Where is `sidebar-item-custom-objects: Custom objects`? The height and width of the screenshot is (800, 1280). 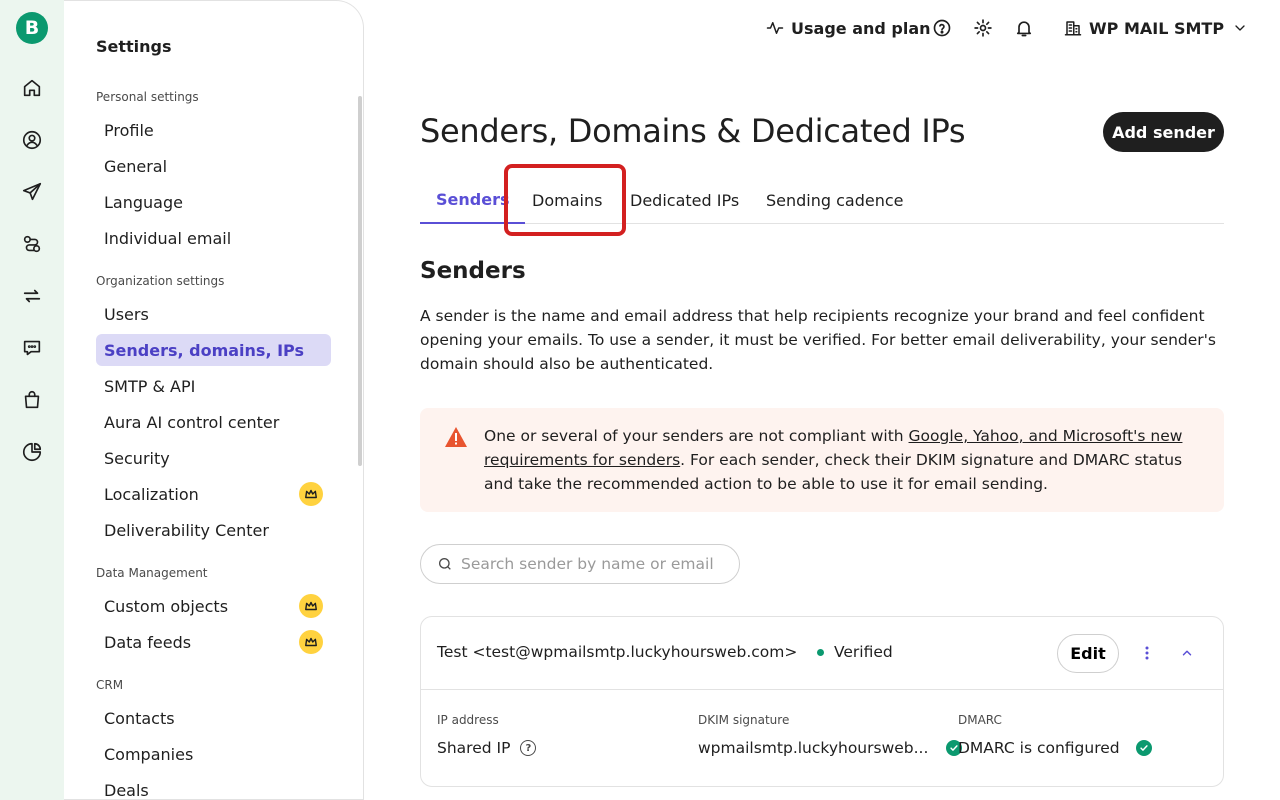
sidebar-item-custom-objects: Custom objects is located at coordinates (213, 606).